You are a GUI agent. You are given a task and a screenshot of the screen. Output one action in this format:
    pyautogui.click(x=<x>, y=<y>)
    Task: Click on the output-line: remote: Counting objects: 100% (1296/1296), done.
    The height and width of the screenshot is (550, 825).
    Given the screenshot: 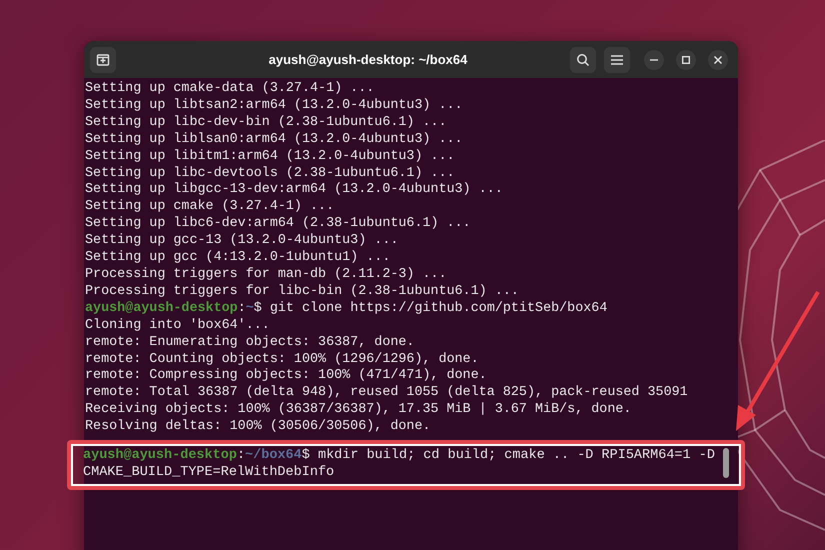 What is the action you would take?
    pyautogui.click(x=282, y=360)
    